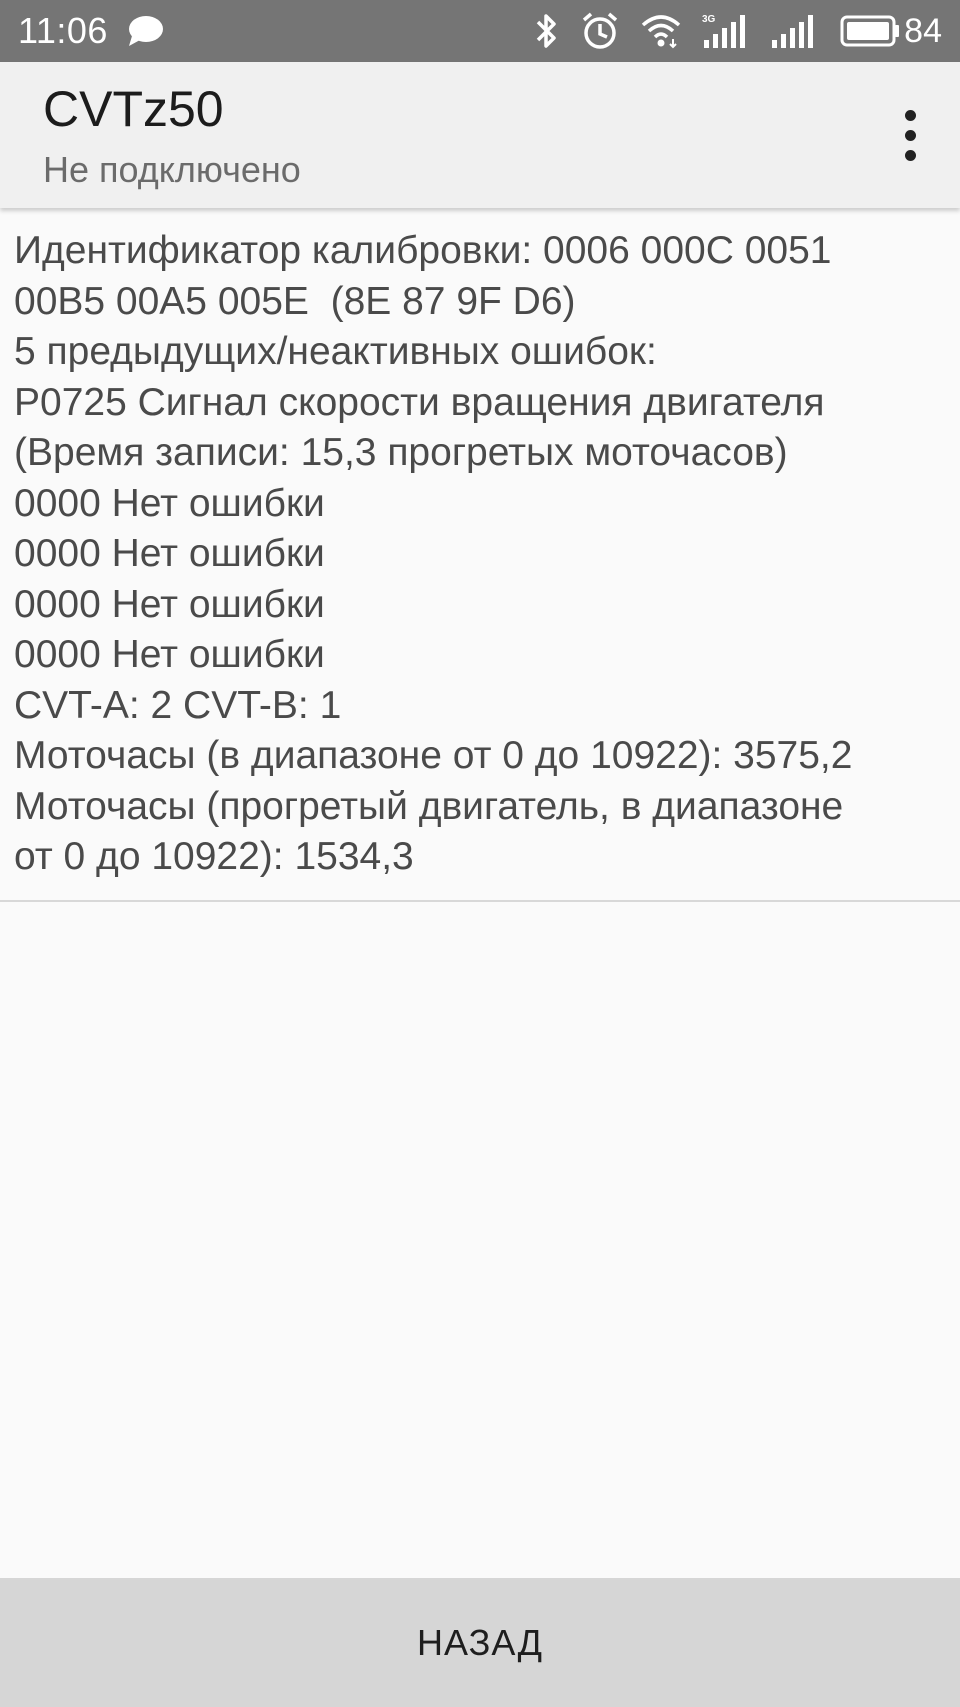  Describe the element at coordinates (600, 30) in the screenshot. I see `alarm-icon` at that location.